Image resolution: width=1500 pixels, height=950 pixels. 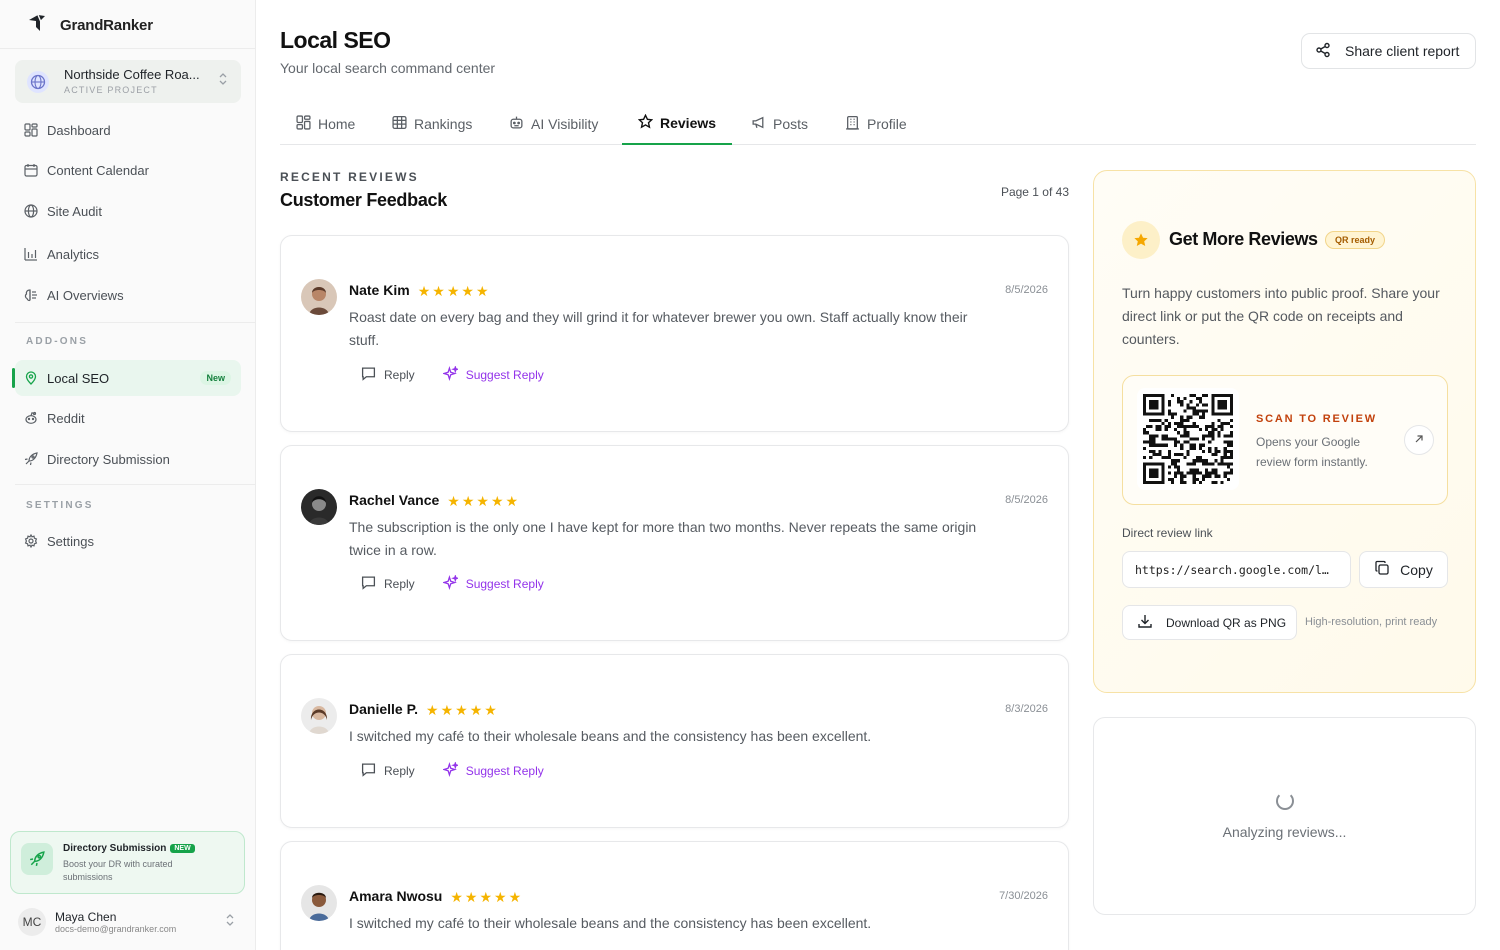 I want to click on download-qr-button: Download QR as PNG, so click(x=1209, y=622).